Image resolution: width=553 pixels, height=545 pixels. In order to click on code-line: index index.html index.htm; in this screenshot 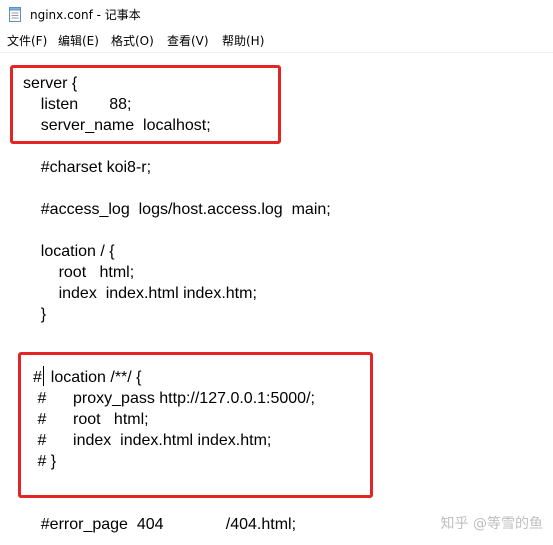, I will do `click(140, 293)`.